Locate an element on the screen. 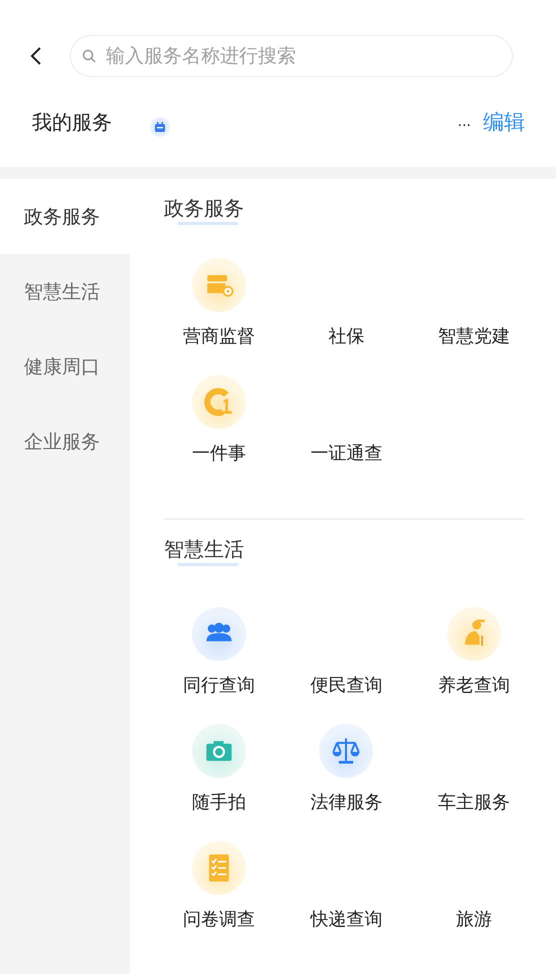 Image resolution: width=556 pixels, height=975 pixels. calendar-icon is located at coordinates (160, 127).